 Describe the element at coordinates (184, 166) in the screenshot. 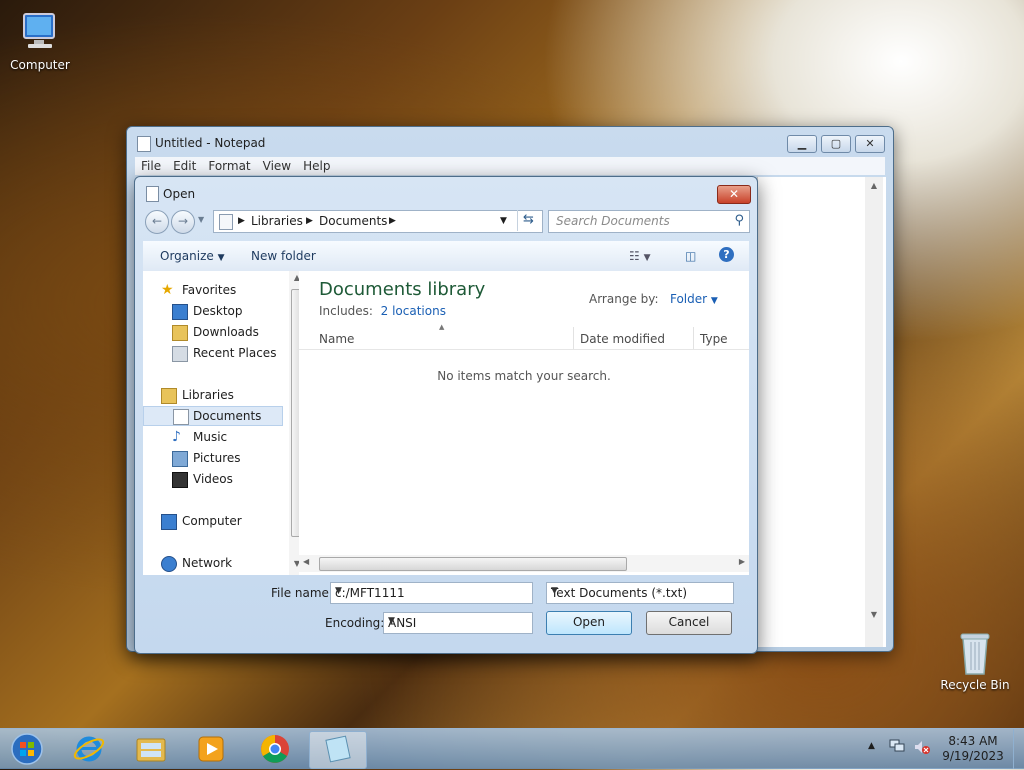

I see `menu-edit: Edit` at that location.